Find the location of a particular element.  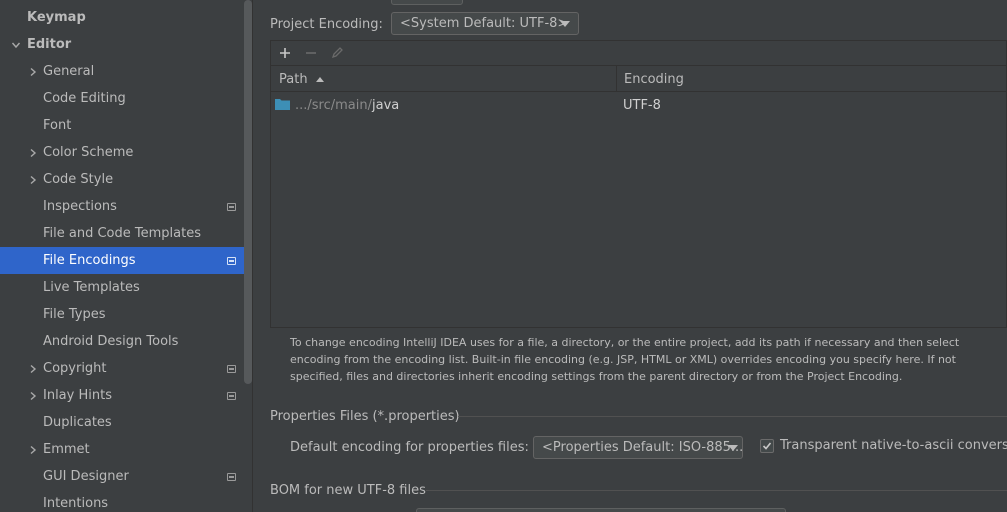

sidebar-item-label: Emmet is located at coordinates (66, 449).